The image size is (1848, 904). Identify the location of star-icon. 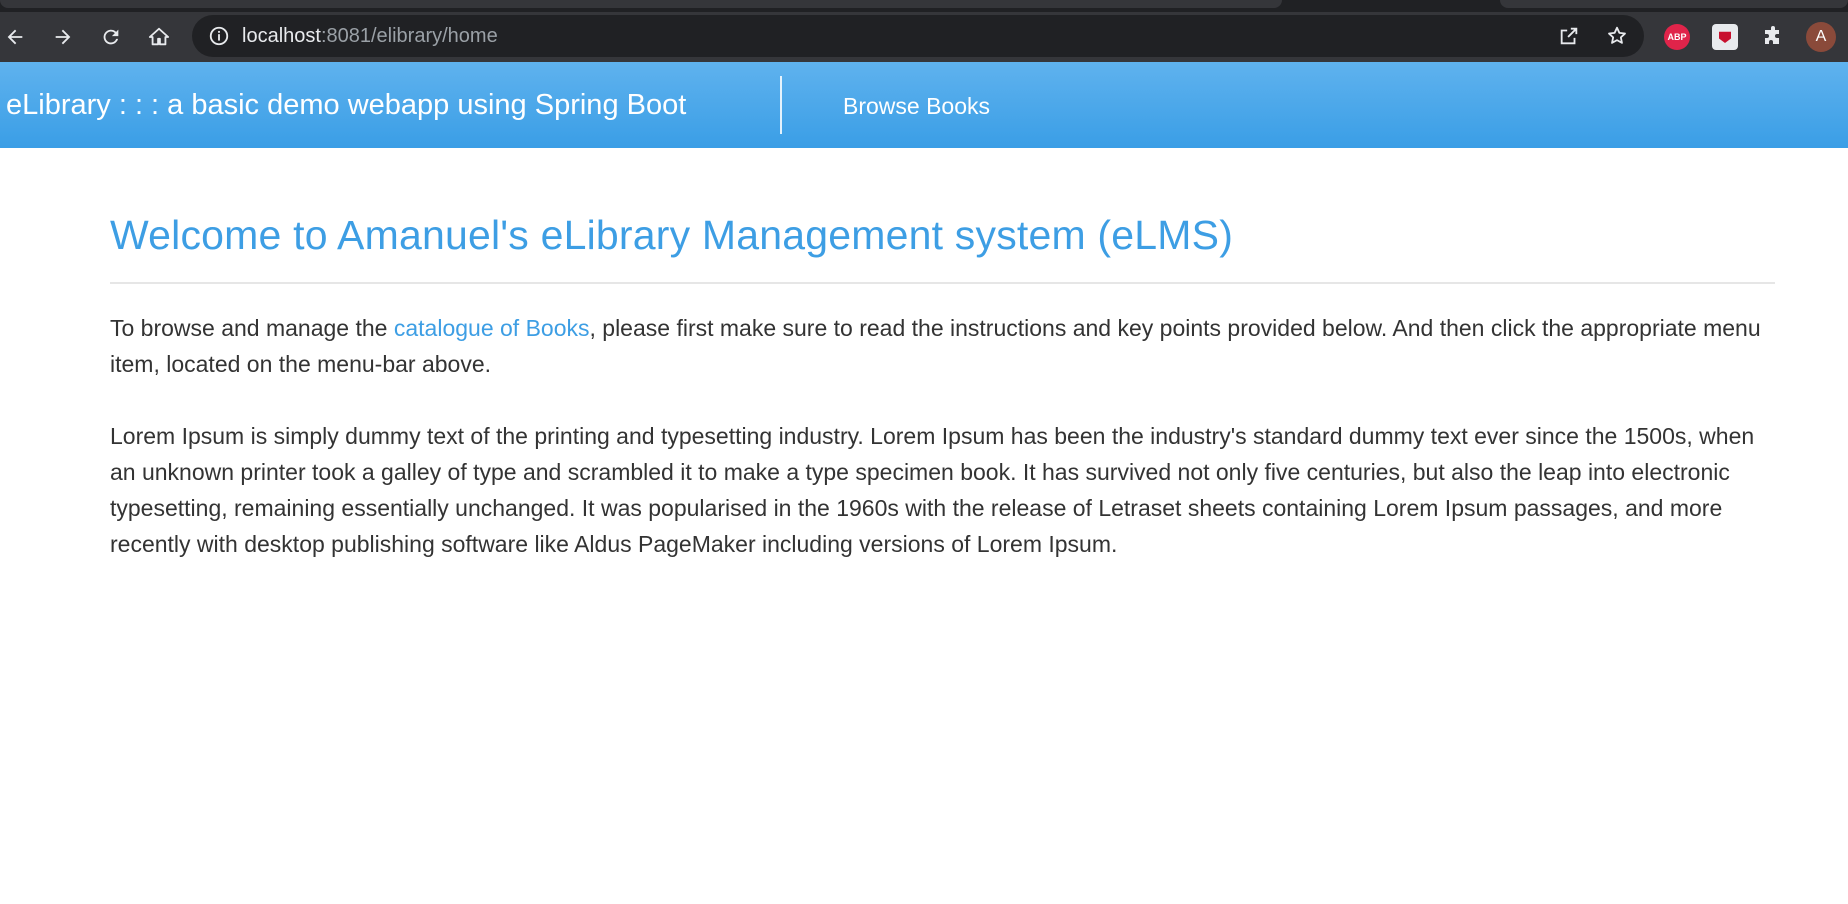
(1617, 36).